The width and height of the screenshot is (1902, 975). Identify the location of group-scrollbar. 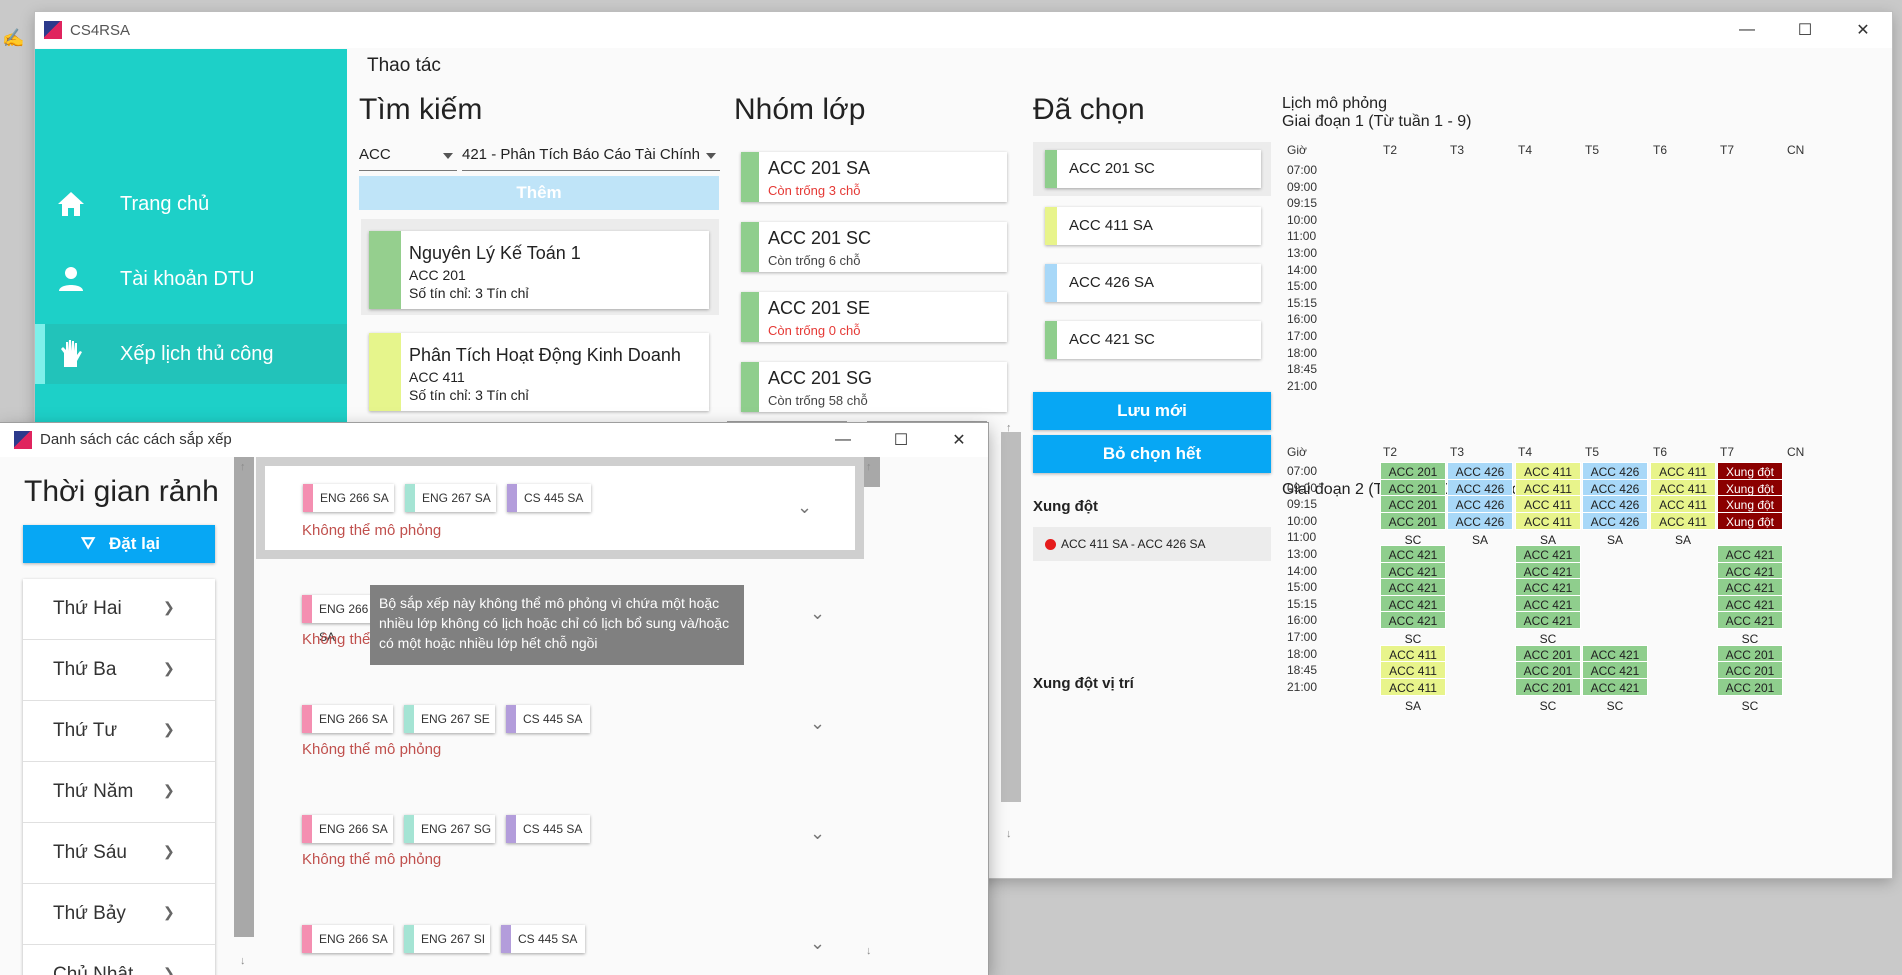
(1011, 617).